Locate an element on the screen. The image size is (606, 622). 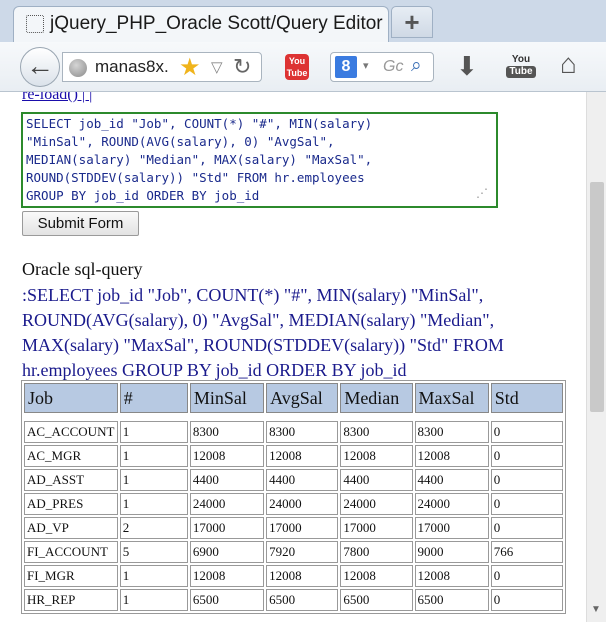
table-header-row: Job # MinSal AvgSal Median MaxSal Std is located at coordinates (293, 398).